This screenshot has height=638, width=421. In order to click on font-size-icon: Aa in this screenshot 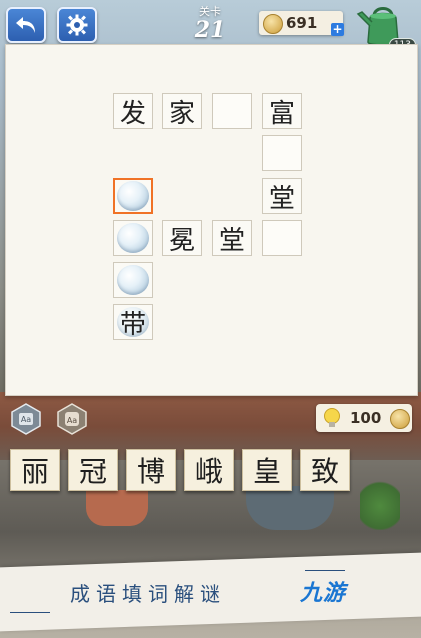, I will do `click(26, 419)`.